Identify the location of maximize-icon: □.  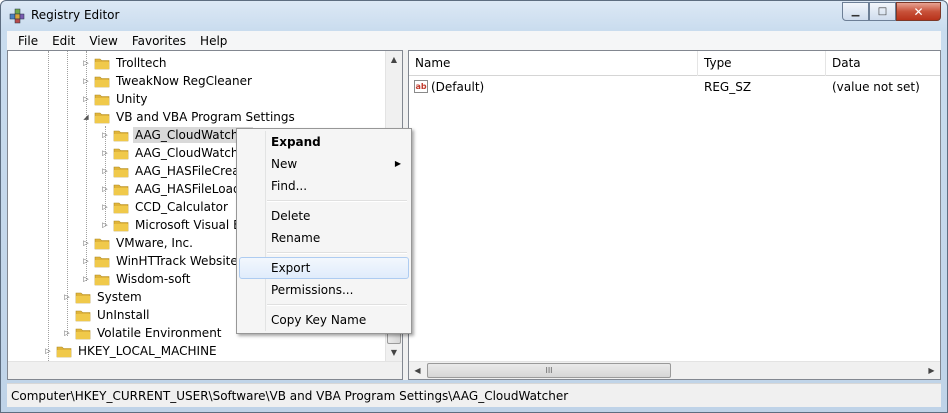
(882, 11).